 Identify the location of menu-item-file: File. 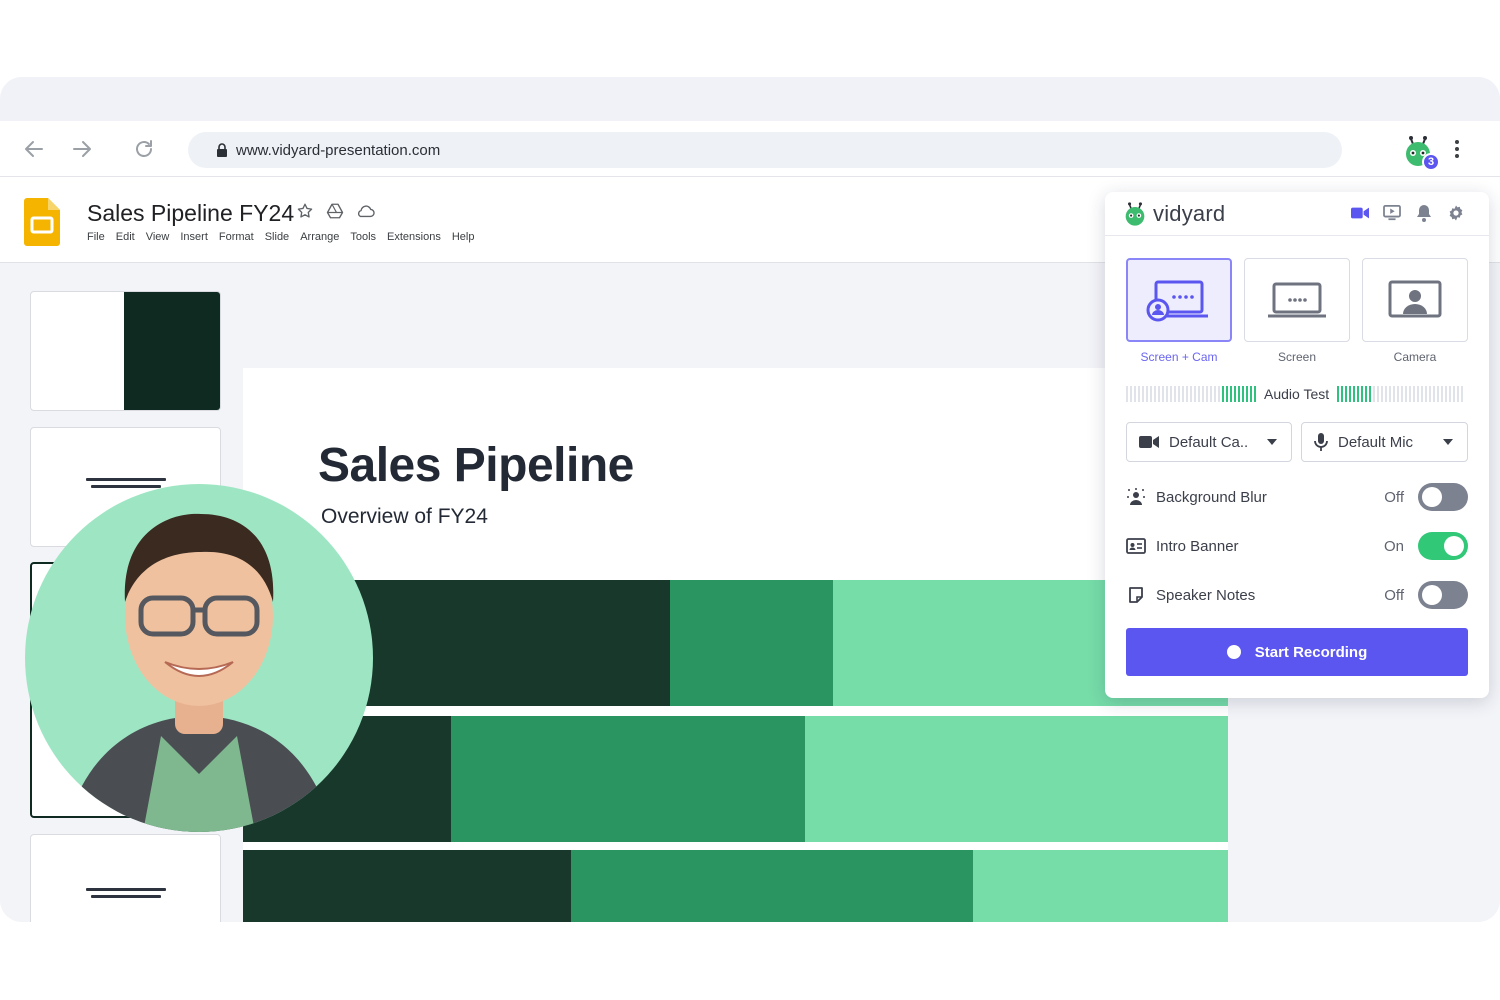
(96, 237).